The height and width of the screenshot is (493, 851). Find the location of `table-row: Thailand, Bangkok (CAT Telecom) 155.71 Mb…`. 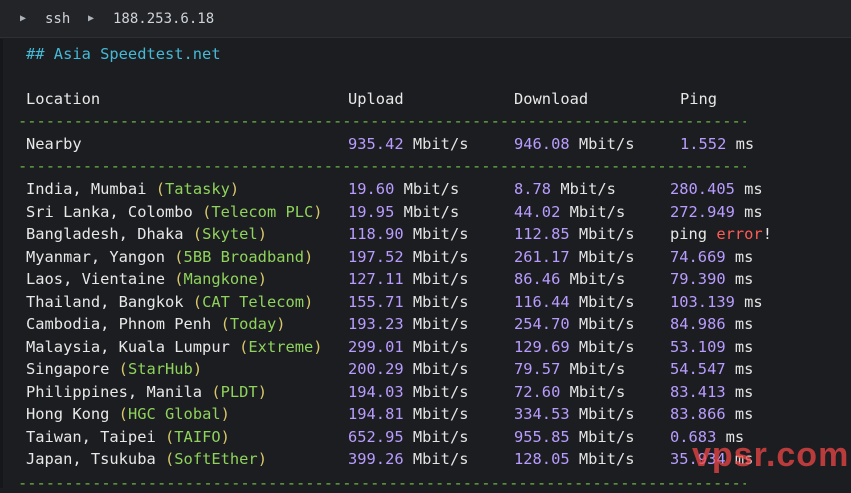

table-row: Thailand, Bangkok (CAT Telecom) 155.71 Mb… is located at coordinates (425, 302).